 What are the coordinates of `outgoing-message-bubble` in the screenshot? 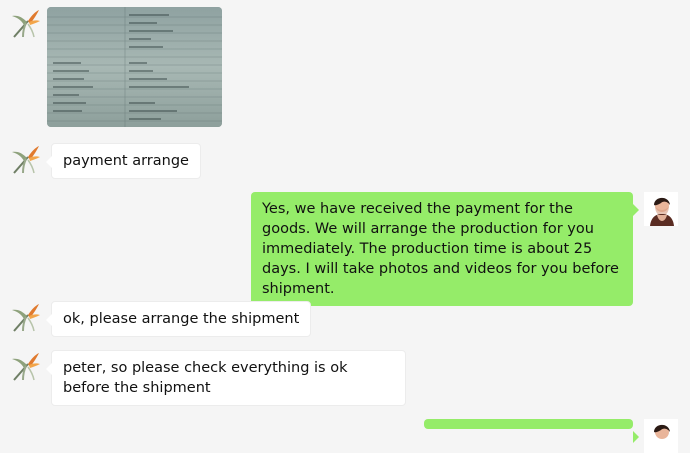 It's located at (531, 431).